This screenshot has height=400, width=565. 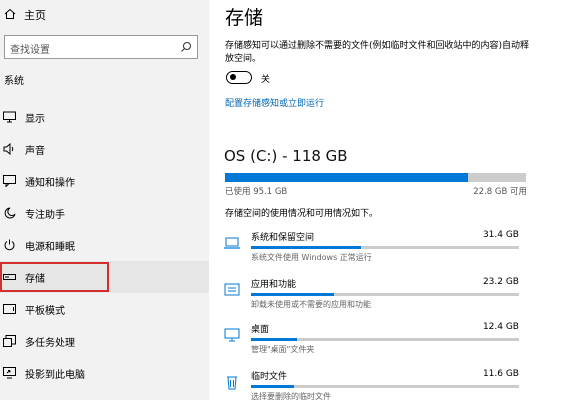 What do you see at coordinates (500, 374) in the screenshot?
I see `category-size: 11.6 GB` at bounding box center [500, 374].